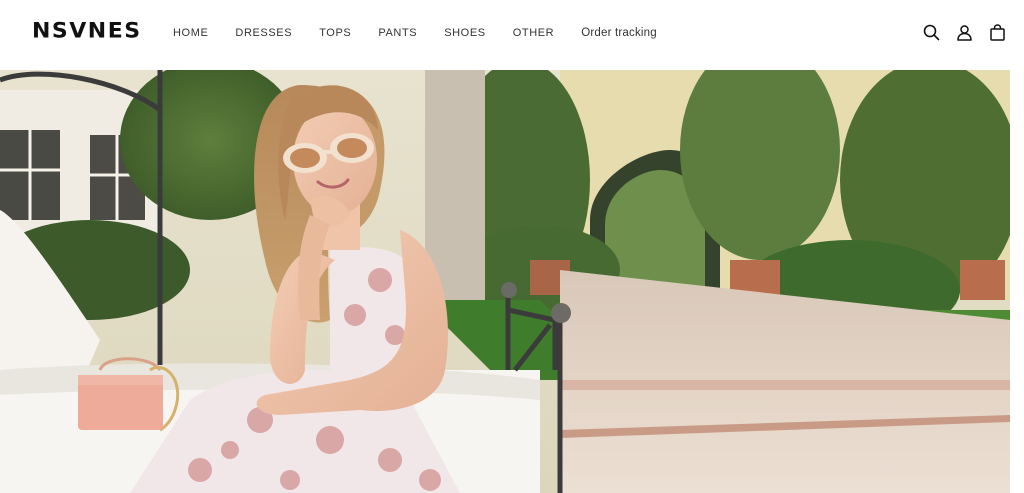  Describe the element at coordinates (534, 33) in the screenshot. I see `nav-other: OTHER` at that location.